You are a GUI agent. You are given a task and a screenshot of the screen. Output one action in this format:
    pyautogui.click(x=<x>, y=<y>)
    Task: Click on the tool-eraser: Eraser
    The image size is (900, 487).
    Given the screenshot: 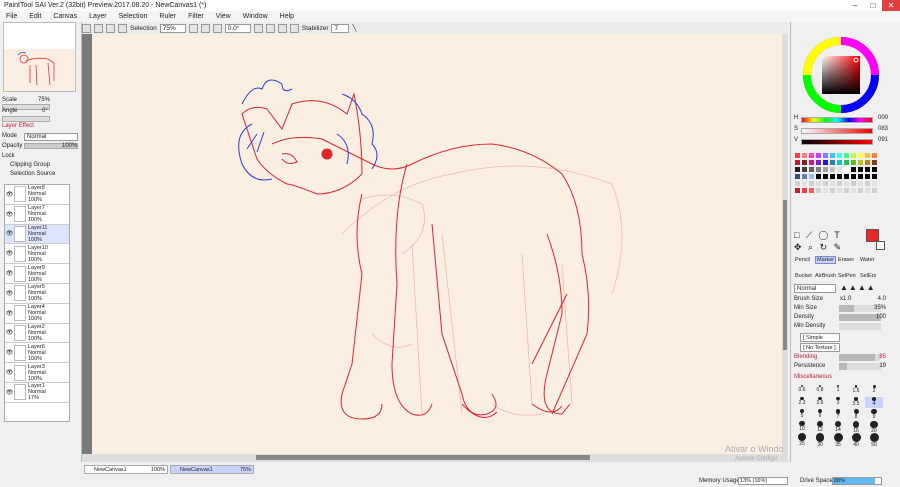 What is the action you would take?
    pyautogui.click(x=846, y=260)
    